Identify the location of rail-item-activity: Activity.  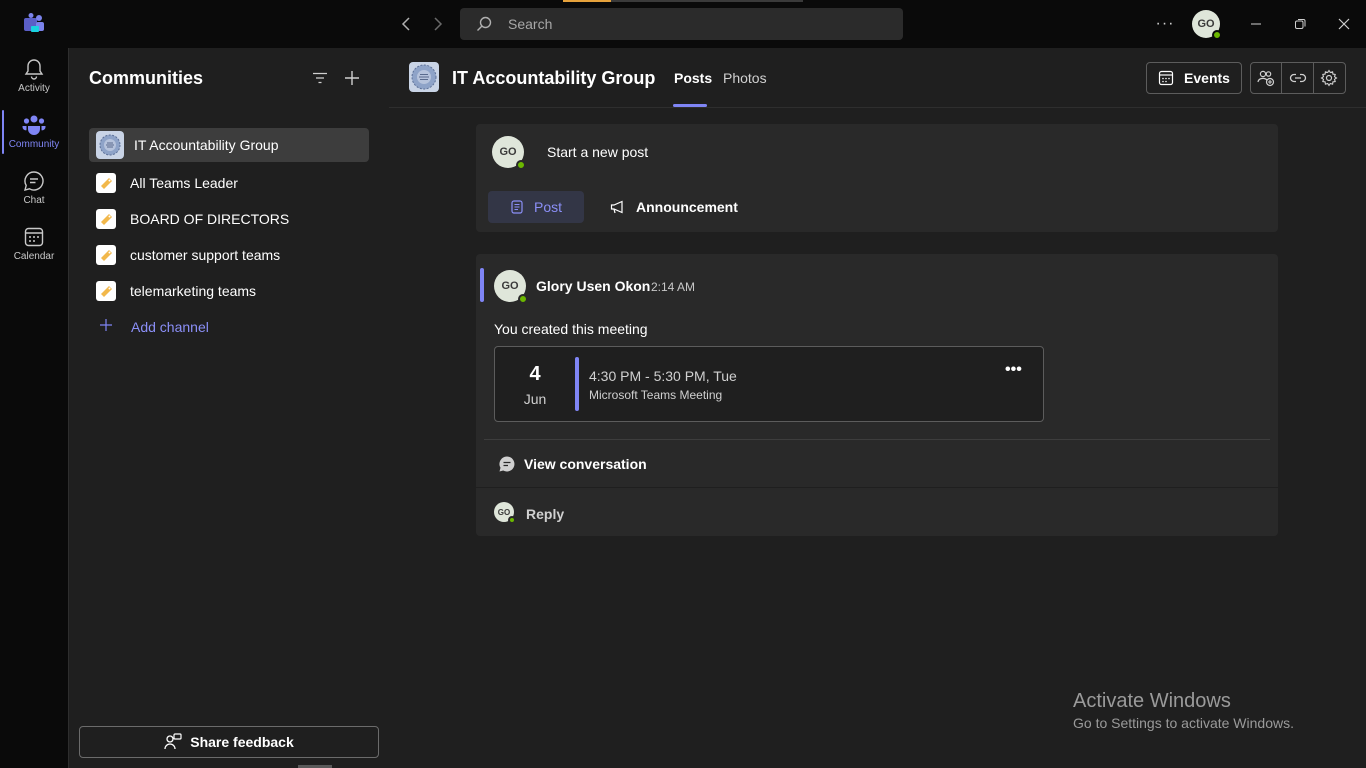
(34, 76).